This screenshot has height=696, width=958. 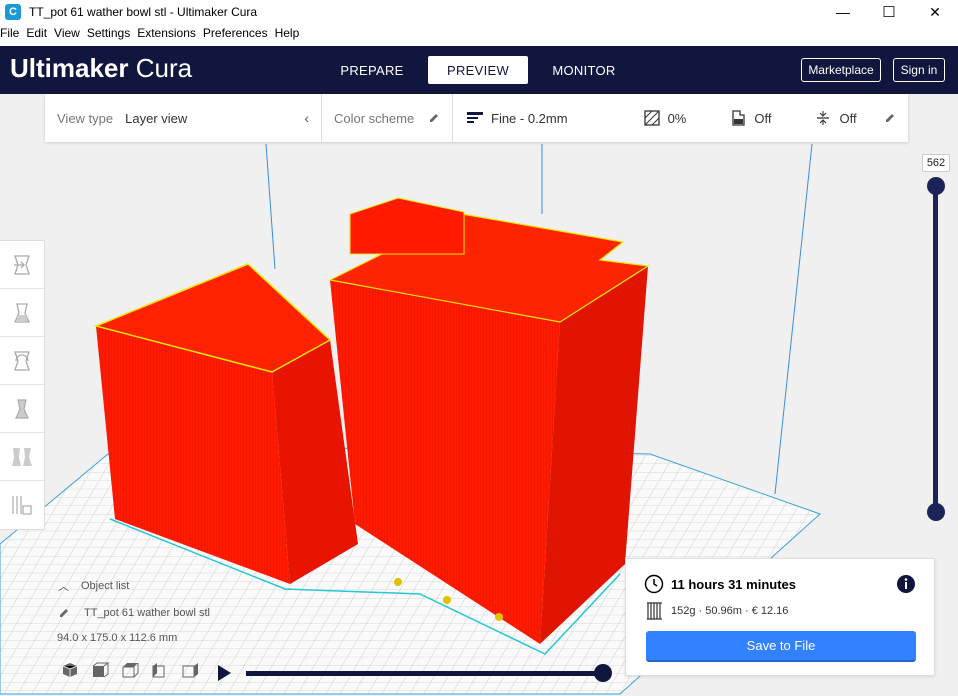 I want to click on menu-preferences: Preferences, so click(x=235, y=36).